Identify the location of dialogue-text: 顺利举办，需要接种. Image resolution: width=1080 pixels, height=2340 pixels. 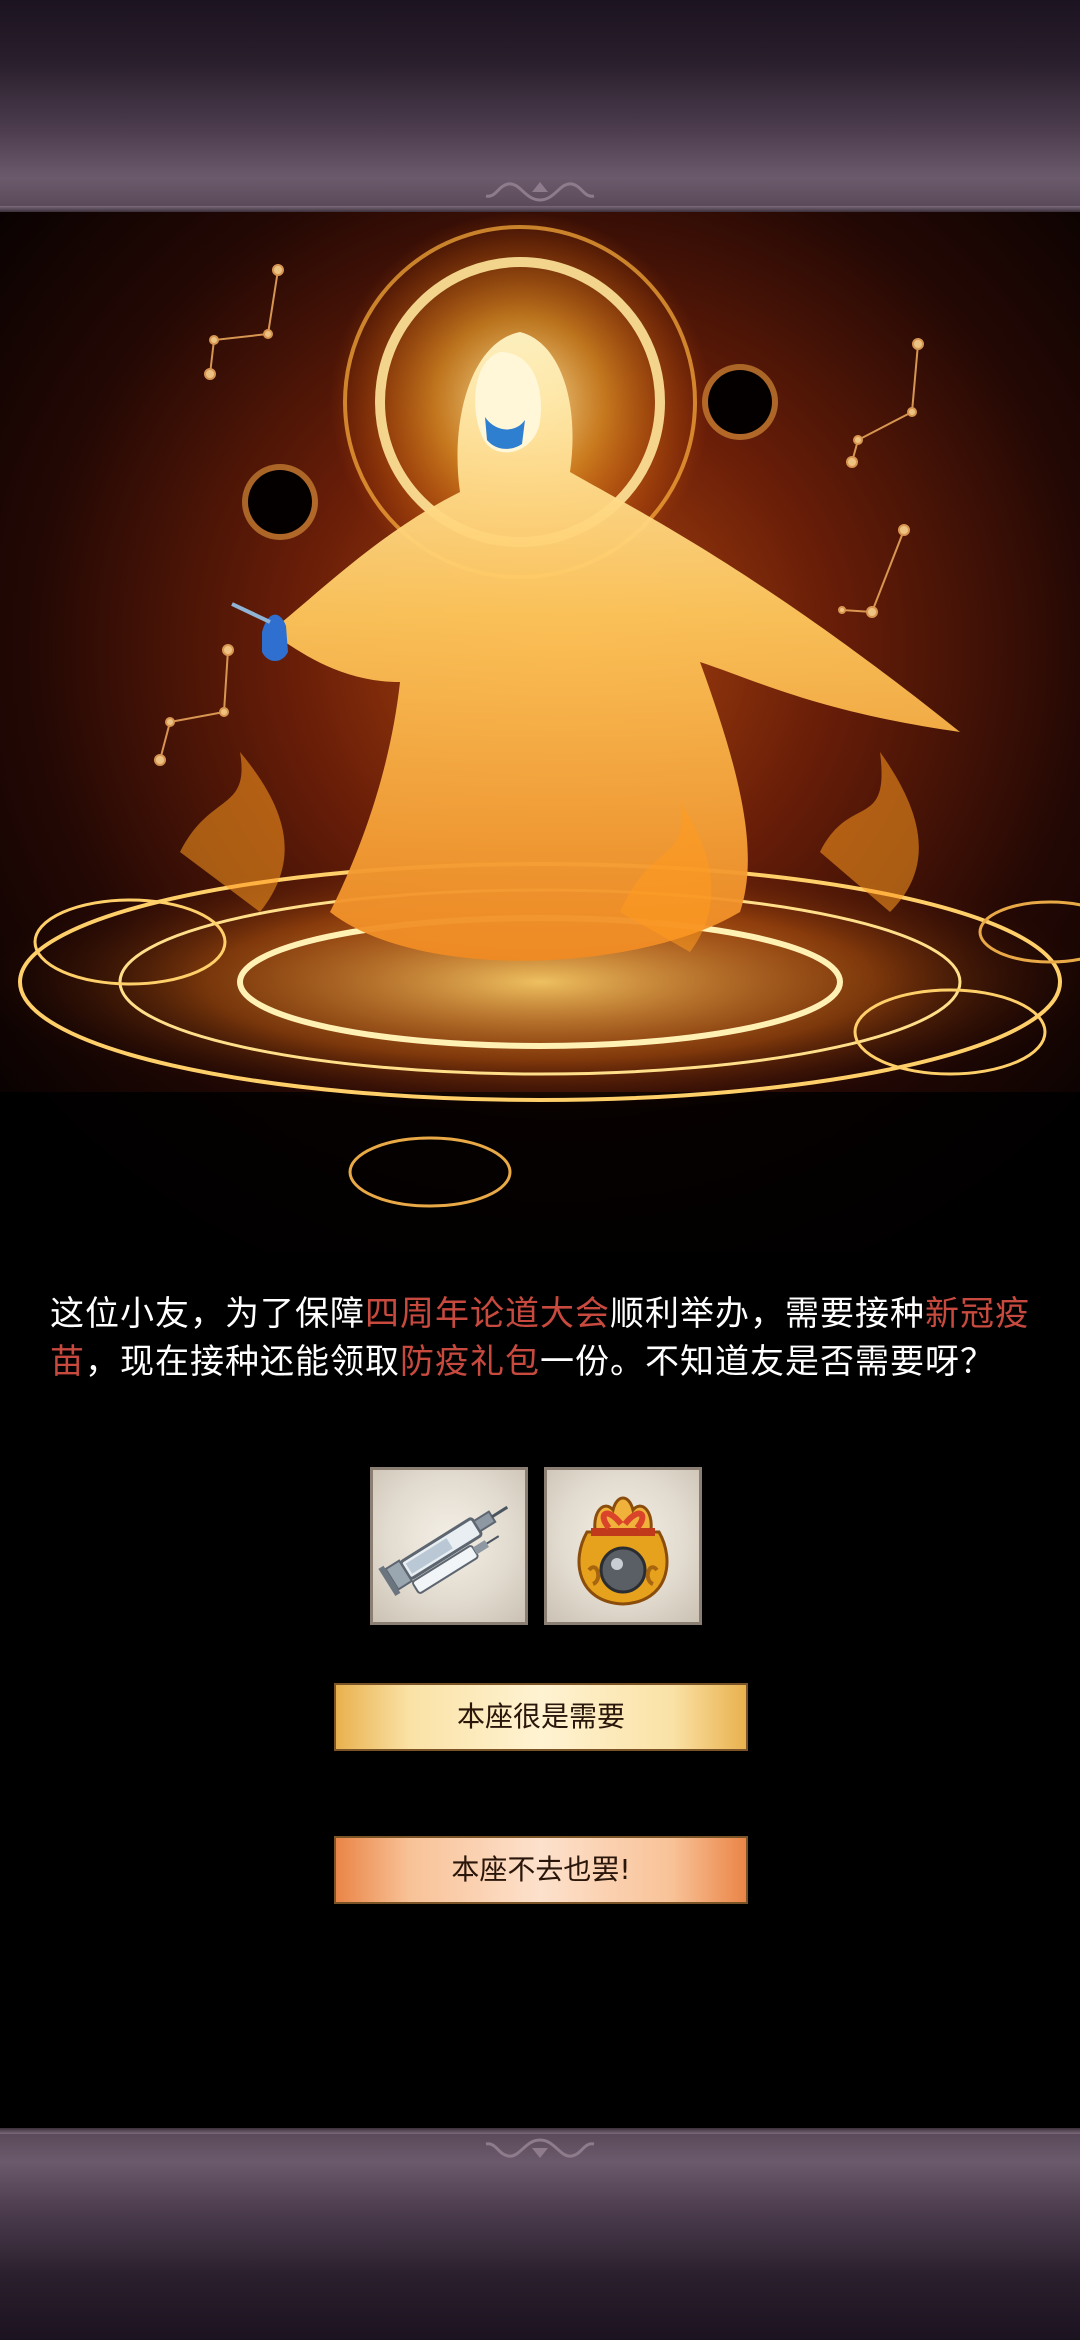
(767, 1314).